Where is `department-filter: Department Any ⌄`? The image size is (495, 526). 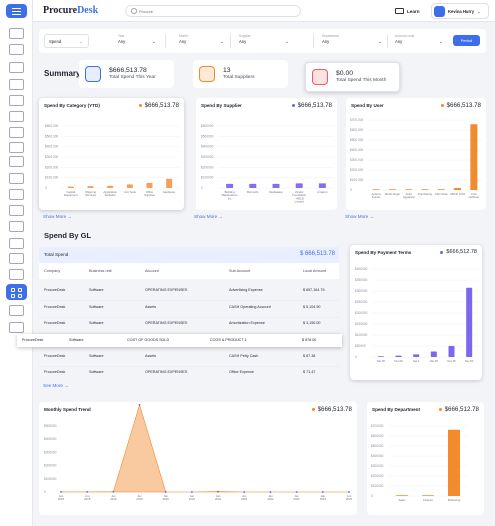
department-filter: Department Any ⌄ is located at coordinates (352, 41).